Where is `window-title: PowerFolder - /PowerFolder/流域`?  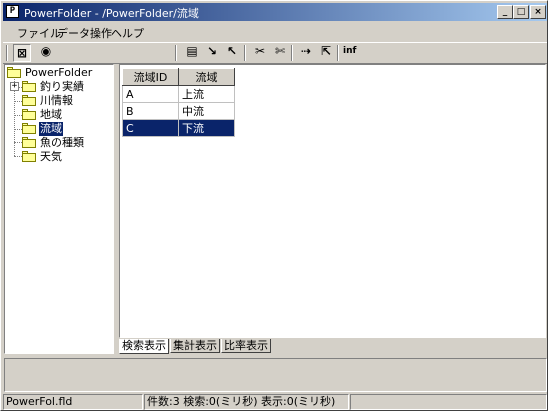 window-title: PowerFolder - /PowerFolder/流域 is located at coordinates (111, 13).